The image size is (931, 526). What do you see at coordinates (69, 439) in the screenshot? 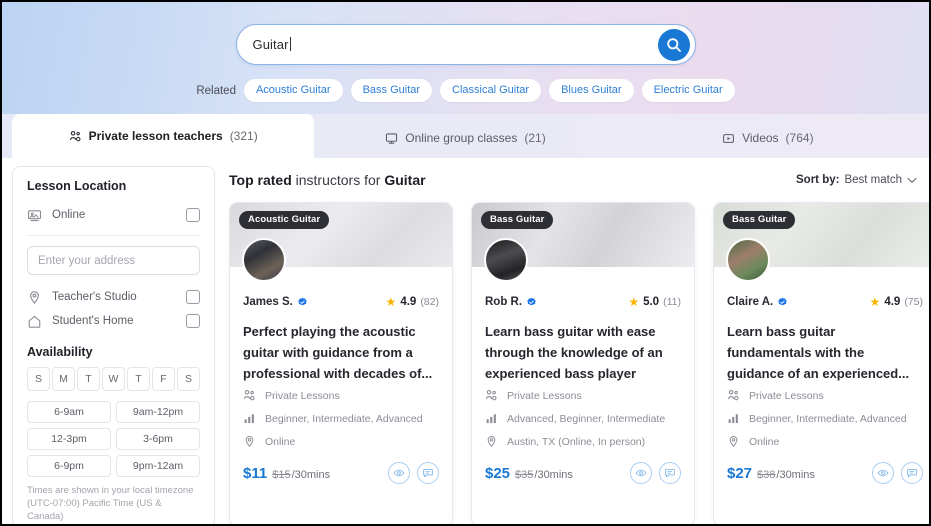
I see `time-slot-12-3pm: 12-3pm` at bounding box center [69, 439].